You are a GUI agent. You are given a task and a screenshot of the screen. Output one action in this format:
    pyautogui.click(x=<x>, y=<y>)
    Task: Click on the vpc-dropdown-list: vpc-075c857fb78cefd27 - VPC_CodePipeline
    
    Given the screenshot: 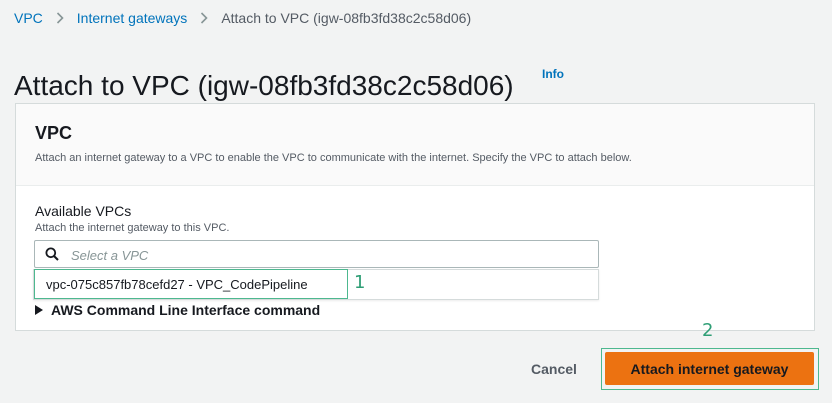 What is the action you would take?
    pyautogui.click(x=316, y=284)
    